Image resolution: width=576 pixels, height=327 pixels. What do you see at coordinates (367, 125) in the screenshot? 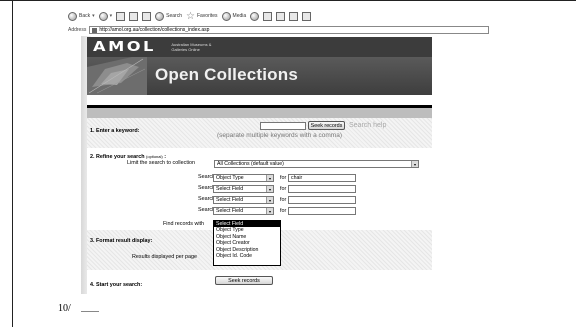
I see `search-help-link: Search help` at bounding box center [367, 125].